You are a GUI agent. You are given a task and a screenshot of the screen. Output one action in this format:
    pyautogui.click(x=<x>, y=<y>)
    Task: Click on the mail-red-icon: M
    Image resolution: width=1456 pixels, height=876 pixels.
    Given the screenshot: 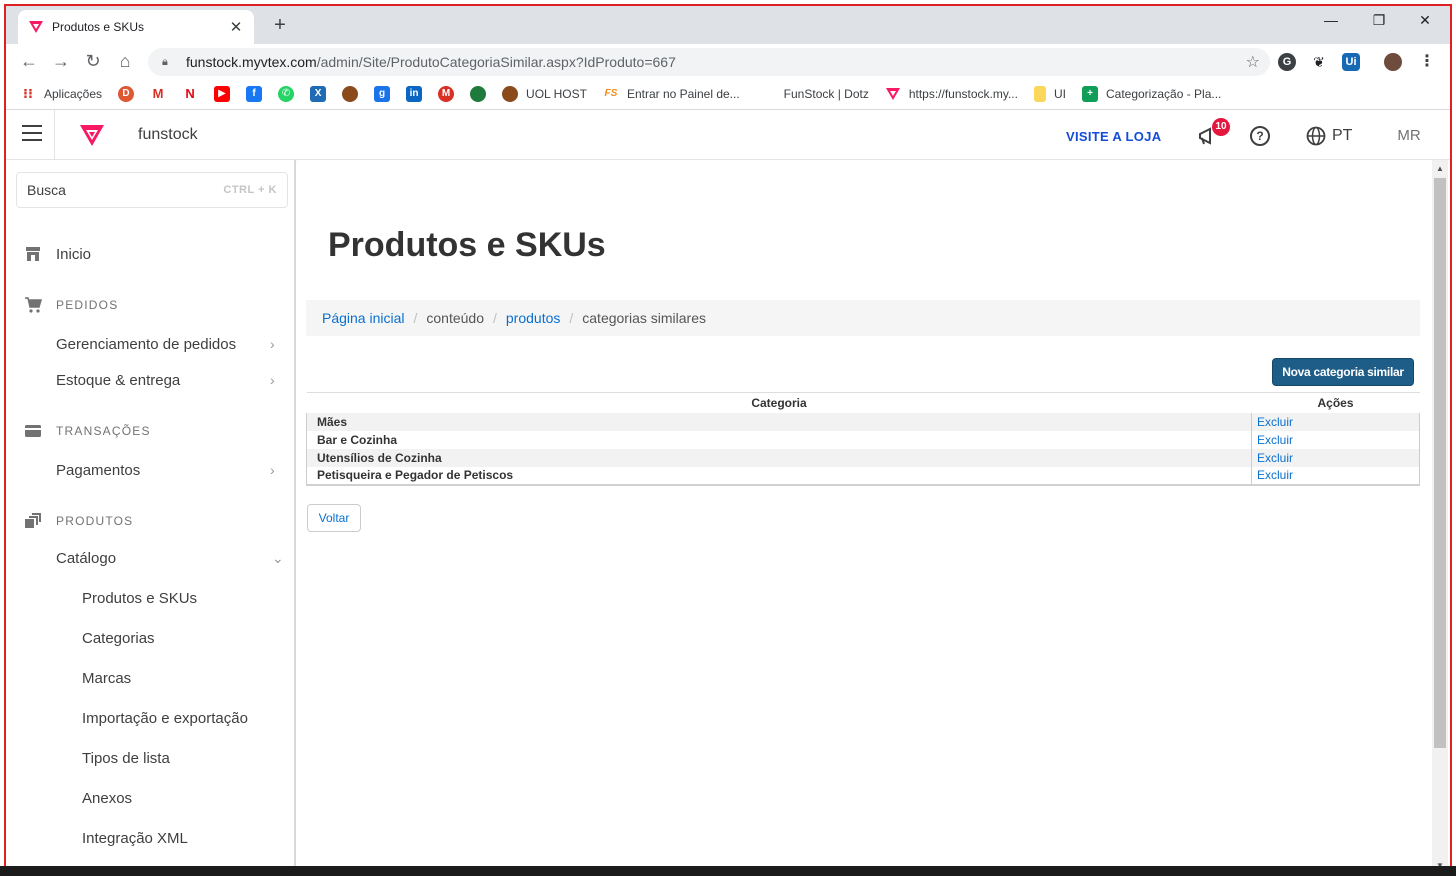 What is the action you would take?
    pyautogui.click(x=446, y=93)
    